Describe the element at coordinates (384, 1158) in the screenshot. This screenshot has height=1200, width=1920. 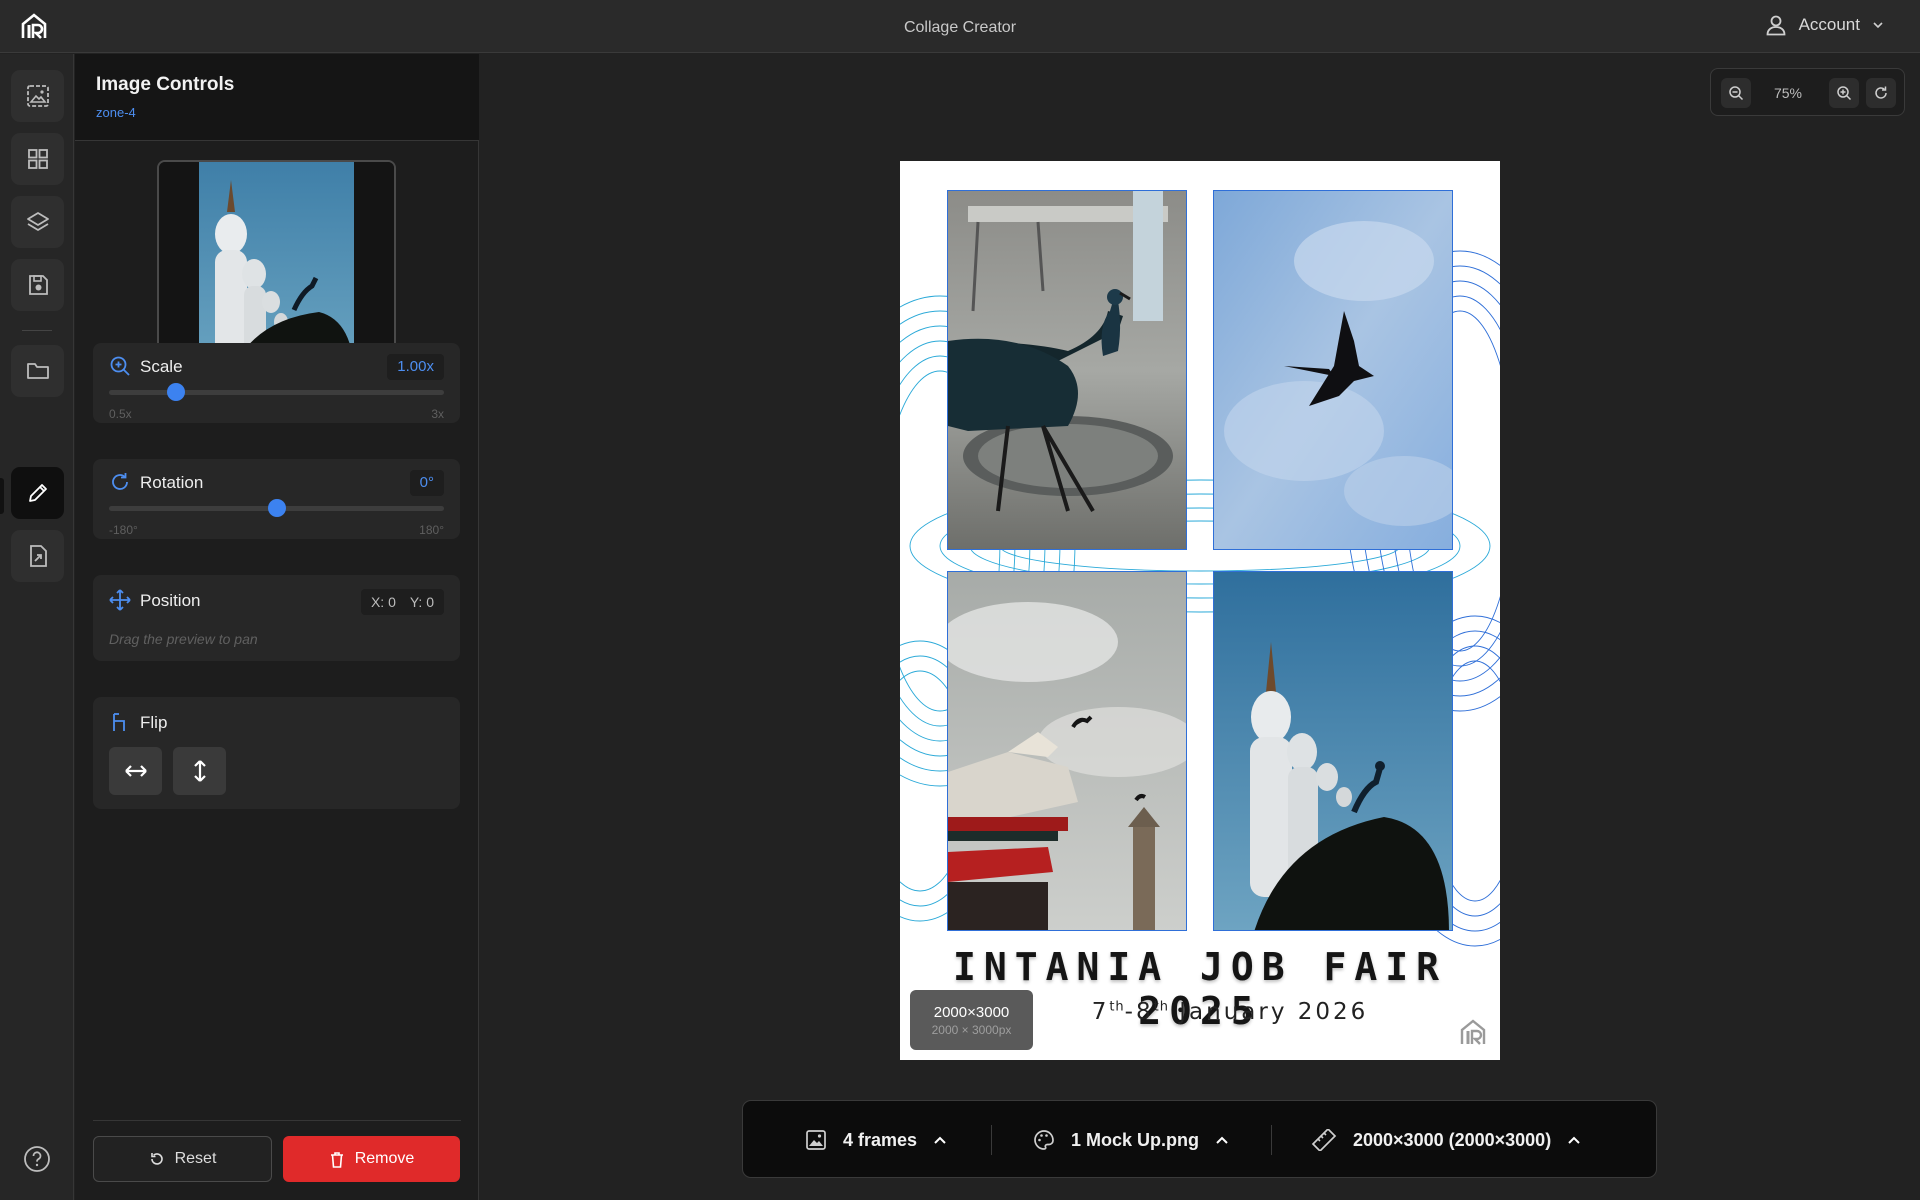
I see `remove-label: Remove` at that location.